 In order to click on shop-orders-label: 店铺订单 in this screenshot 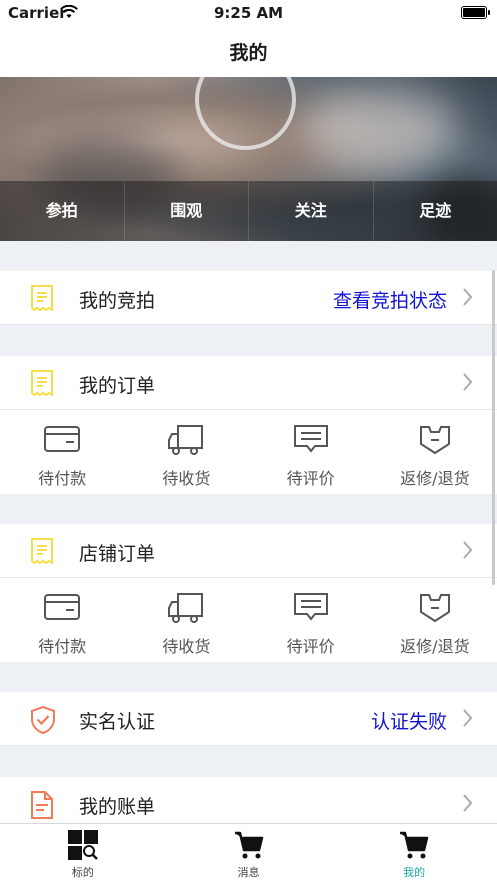, I will do `click(117, 554)`.